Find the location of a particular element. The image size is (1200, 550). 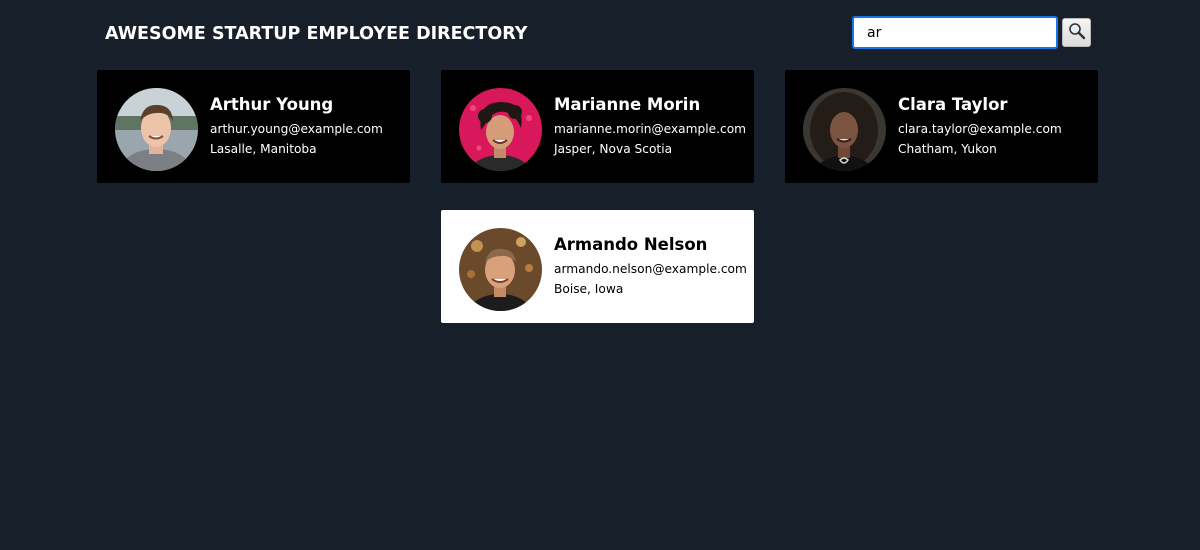

search-button is located at coordinates (1076, 32).